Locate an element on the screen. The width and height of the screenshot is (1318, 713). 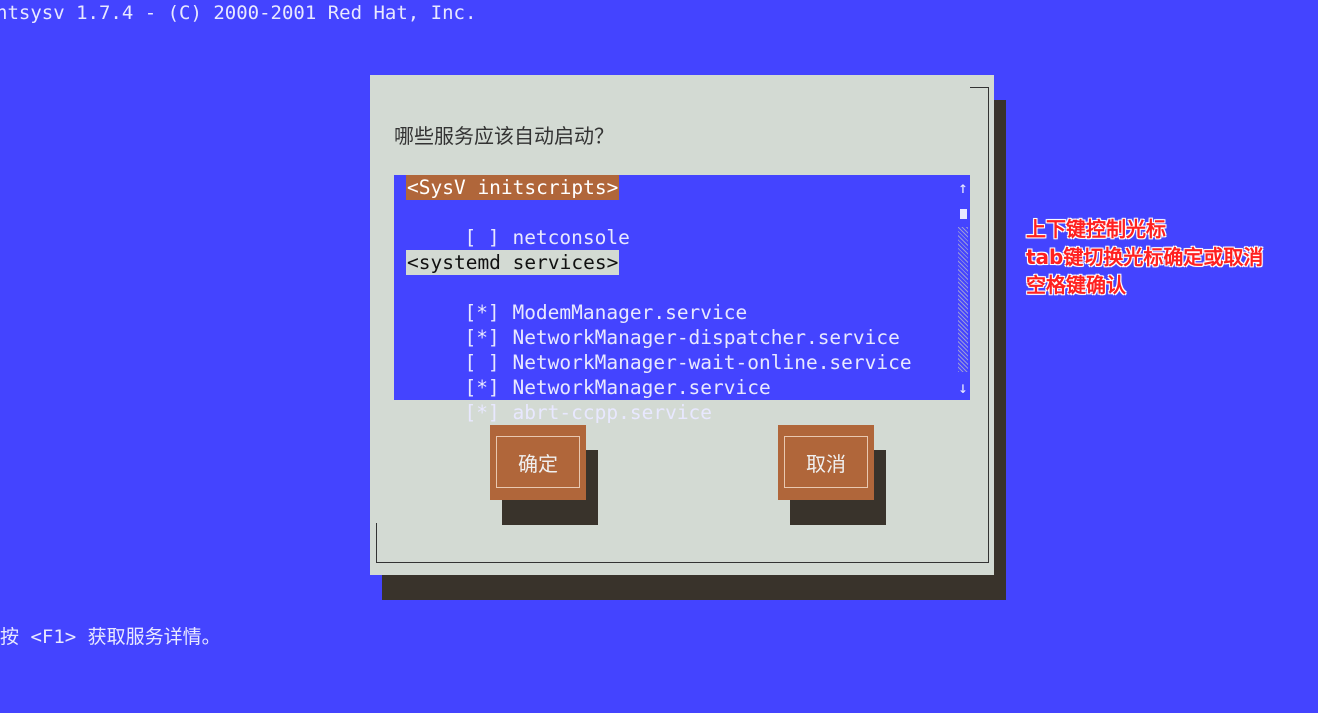
cancel-button-label: 取消 is located at coordinates (826, 462).